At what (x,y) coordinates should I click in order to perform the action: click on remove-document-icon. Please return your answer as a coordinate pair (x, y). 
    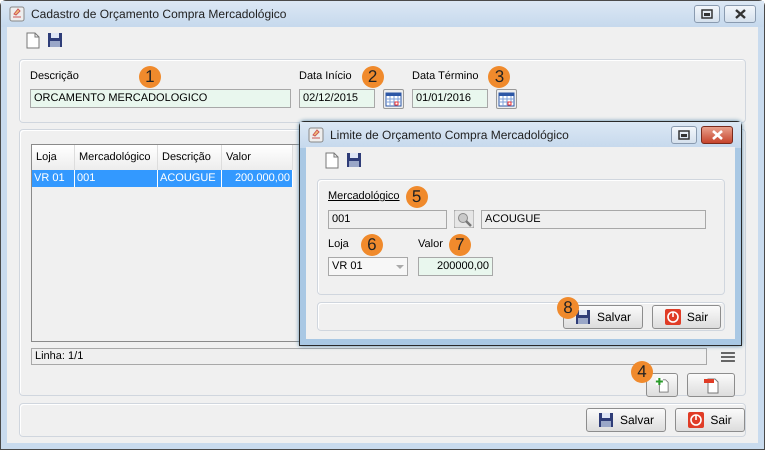
    Looking at the image, I should click on (711, 385).